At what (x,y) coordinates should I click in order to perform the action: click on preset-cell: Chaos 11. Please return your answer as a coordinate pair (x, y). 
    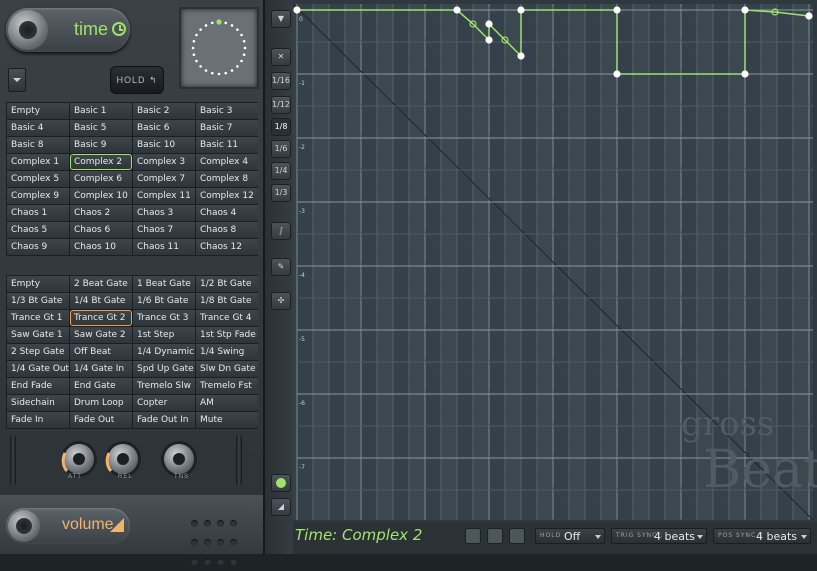
    Looking at the image, I should click on (164, 247).